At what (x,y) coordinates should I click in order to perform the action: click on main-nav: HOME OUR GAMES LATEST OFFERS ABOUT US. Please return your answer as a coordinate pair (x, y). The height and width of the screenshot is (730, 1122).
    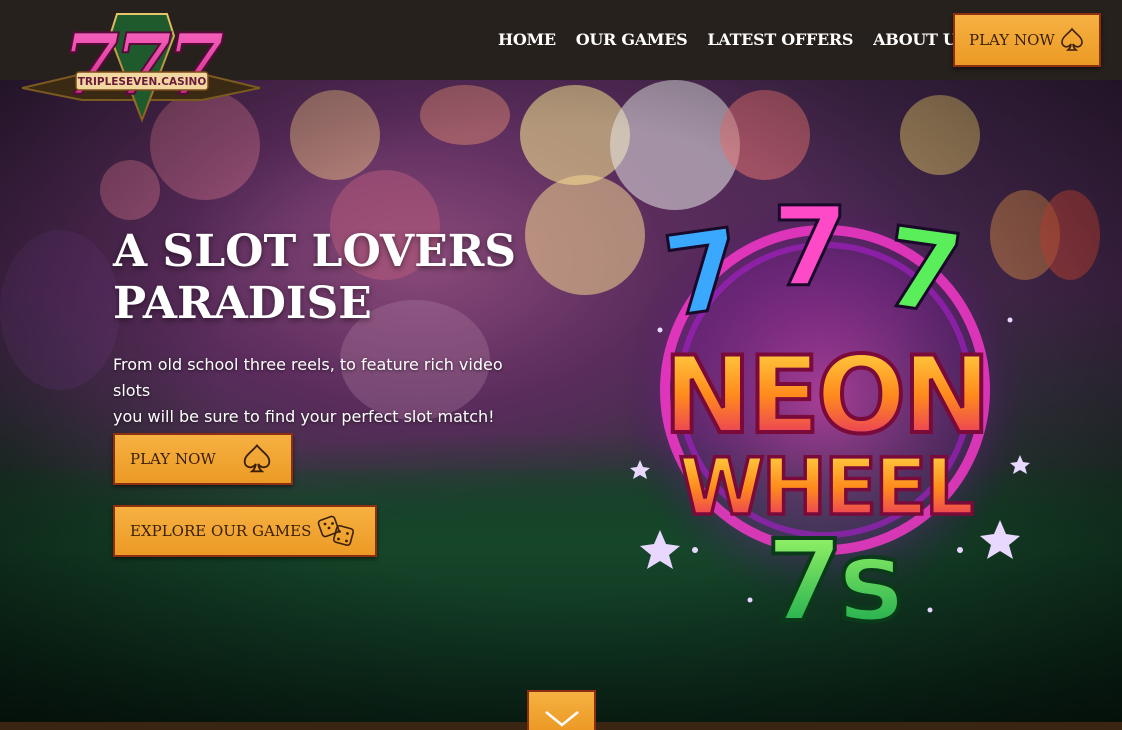
    Looking at the image, I should click on (733, 39).